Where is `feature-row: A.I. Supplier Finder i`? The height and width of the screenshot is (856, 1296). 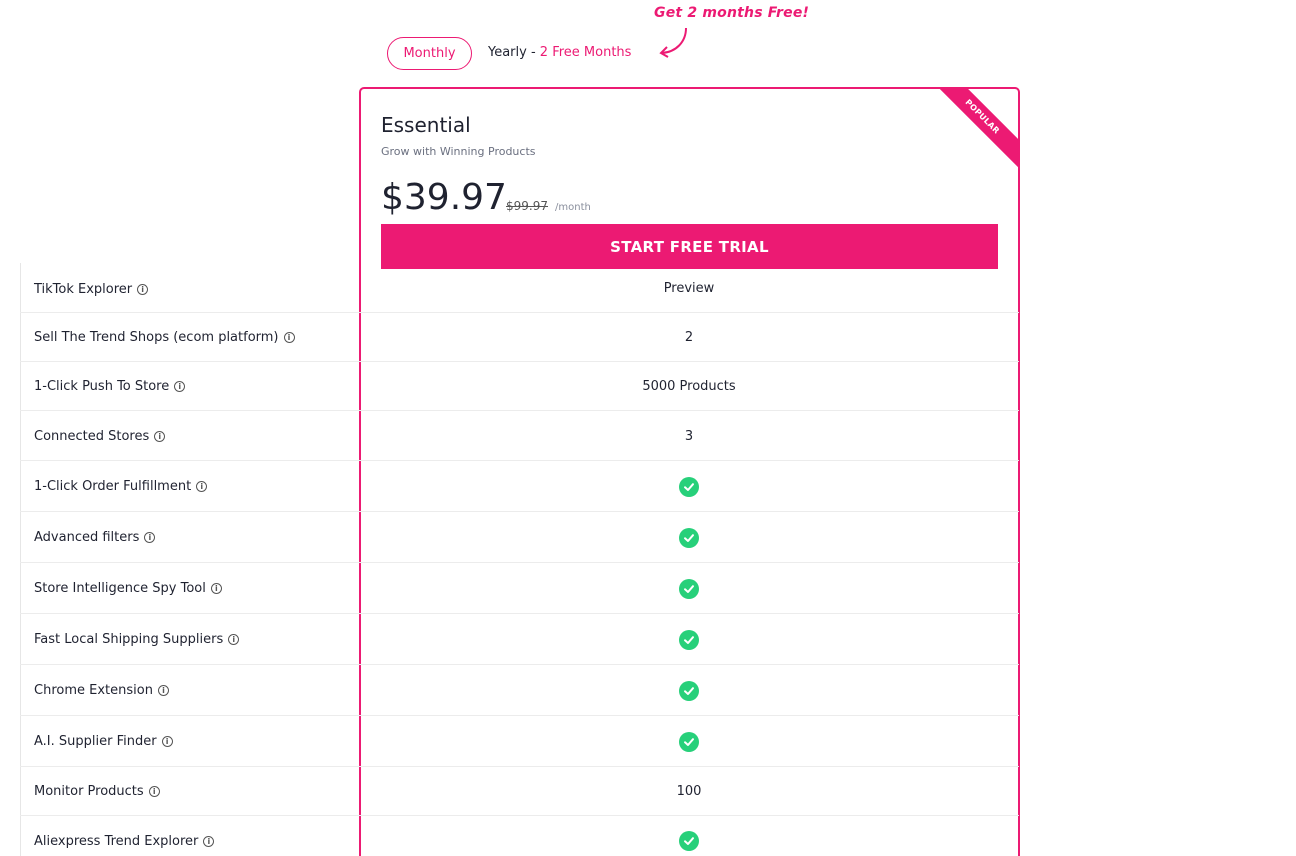
feature-row: A.I. Supplier Finder i is located at coordinates (519, 741).